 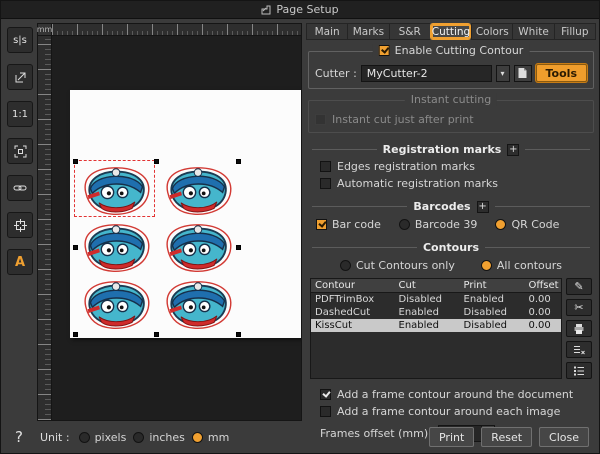 I want to click on tab-white: White, so click(x=533, y=31).